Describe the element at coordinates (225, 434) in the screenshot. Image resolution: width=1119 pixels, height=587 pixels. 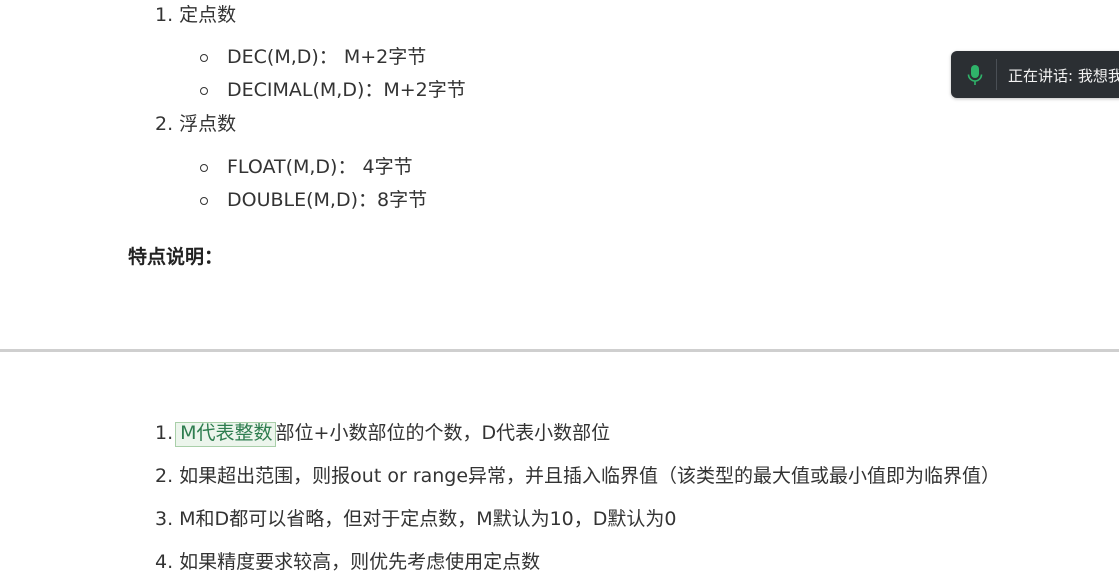
I see `highlighted-text: M代表整数` at that location.